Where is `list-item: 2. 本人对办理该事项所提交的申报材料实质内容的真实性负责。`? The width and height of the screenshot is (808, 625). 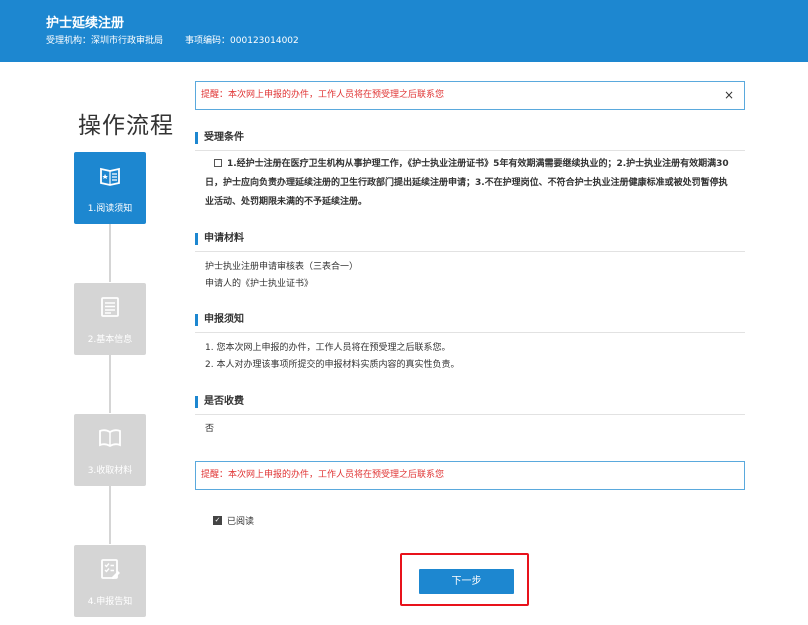 list-item: 2. 本人对办理该事项所提交的申报材料实质内容的真实性负责。 is located at coordinates (332, 365).